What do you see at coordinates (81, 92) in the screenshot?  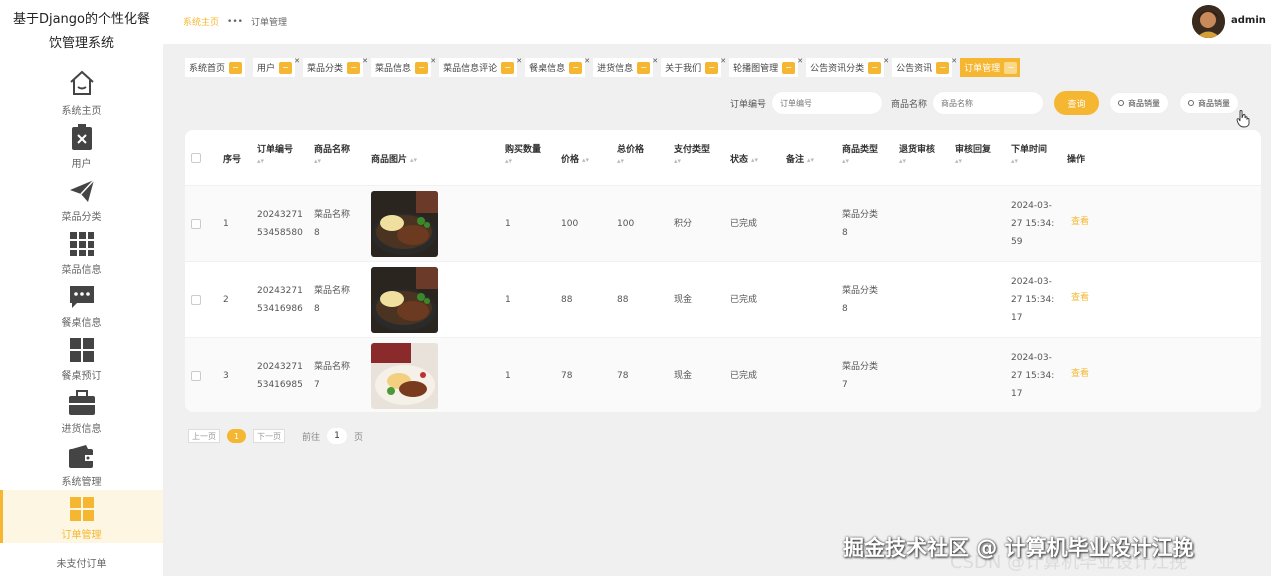 I see `sidebar-item-home: 系统主页` at bounding box center [81, 92].